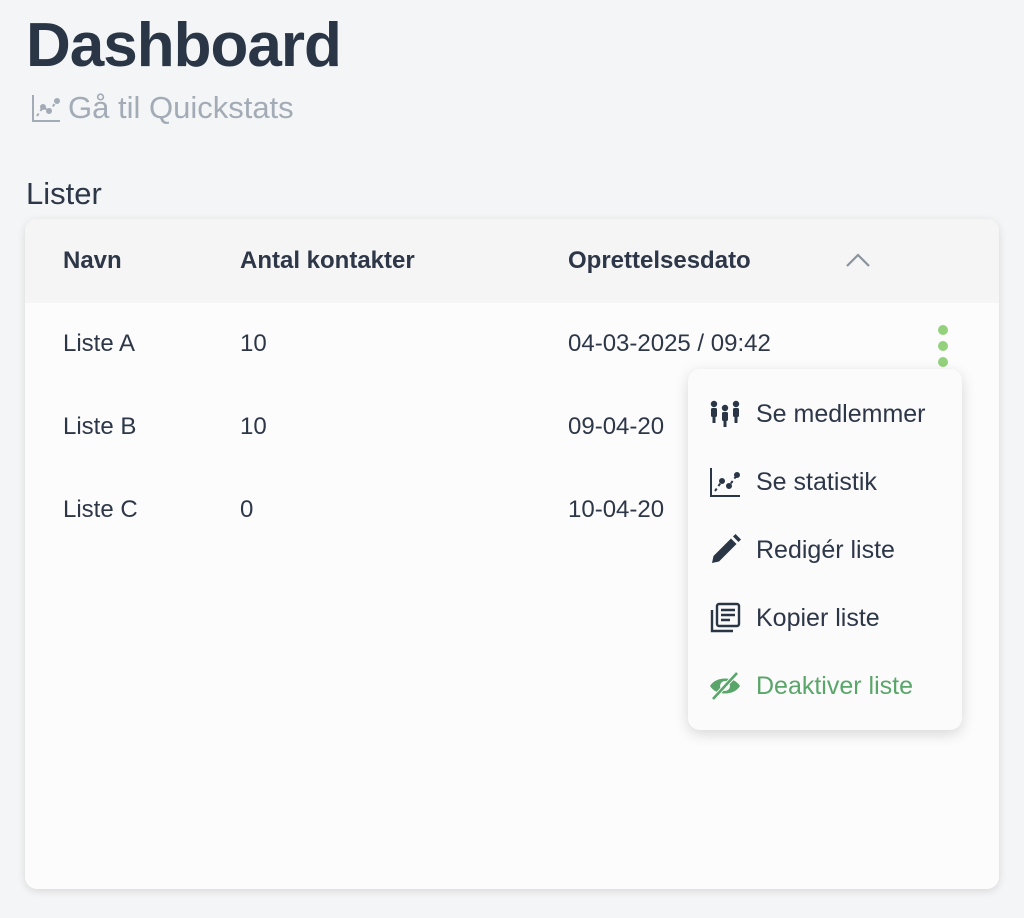 This screenshot has width=1024, height=918. I want to click on kebab-menu-icon, so click(943, 346).